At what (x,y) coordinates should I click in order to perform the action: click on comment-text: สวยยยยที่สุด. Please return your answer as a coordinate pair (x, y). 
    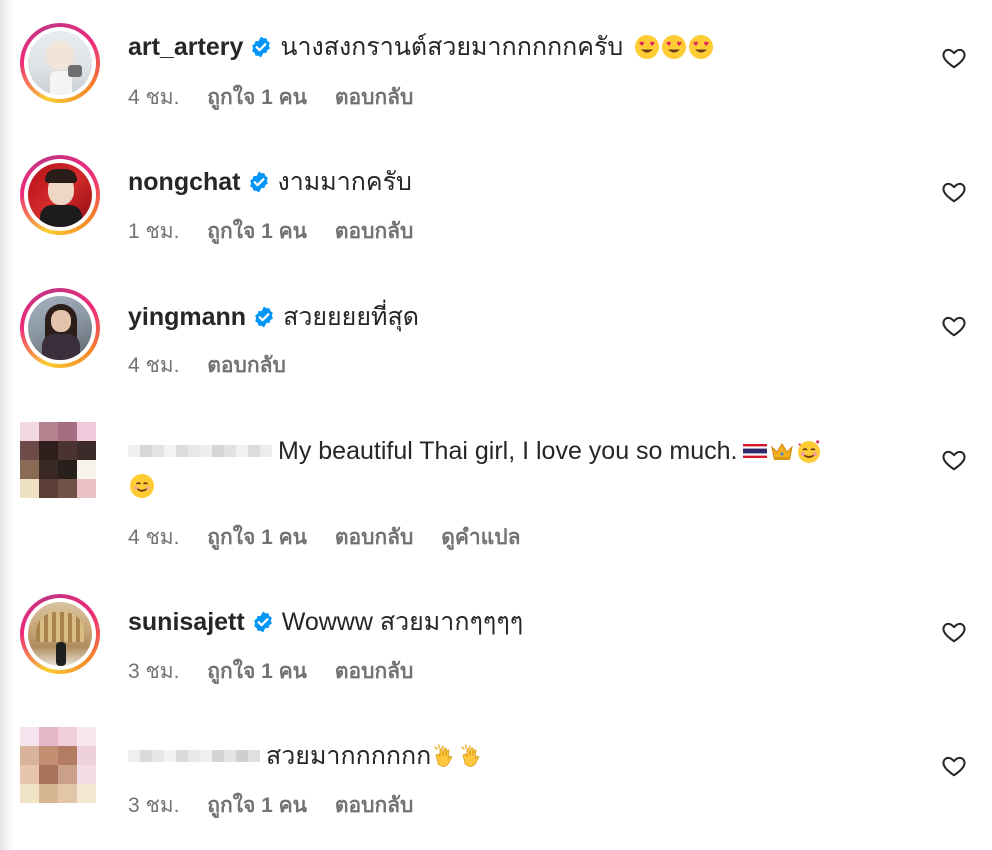
    Looking at the image, I should click on (351, 317).